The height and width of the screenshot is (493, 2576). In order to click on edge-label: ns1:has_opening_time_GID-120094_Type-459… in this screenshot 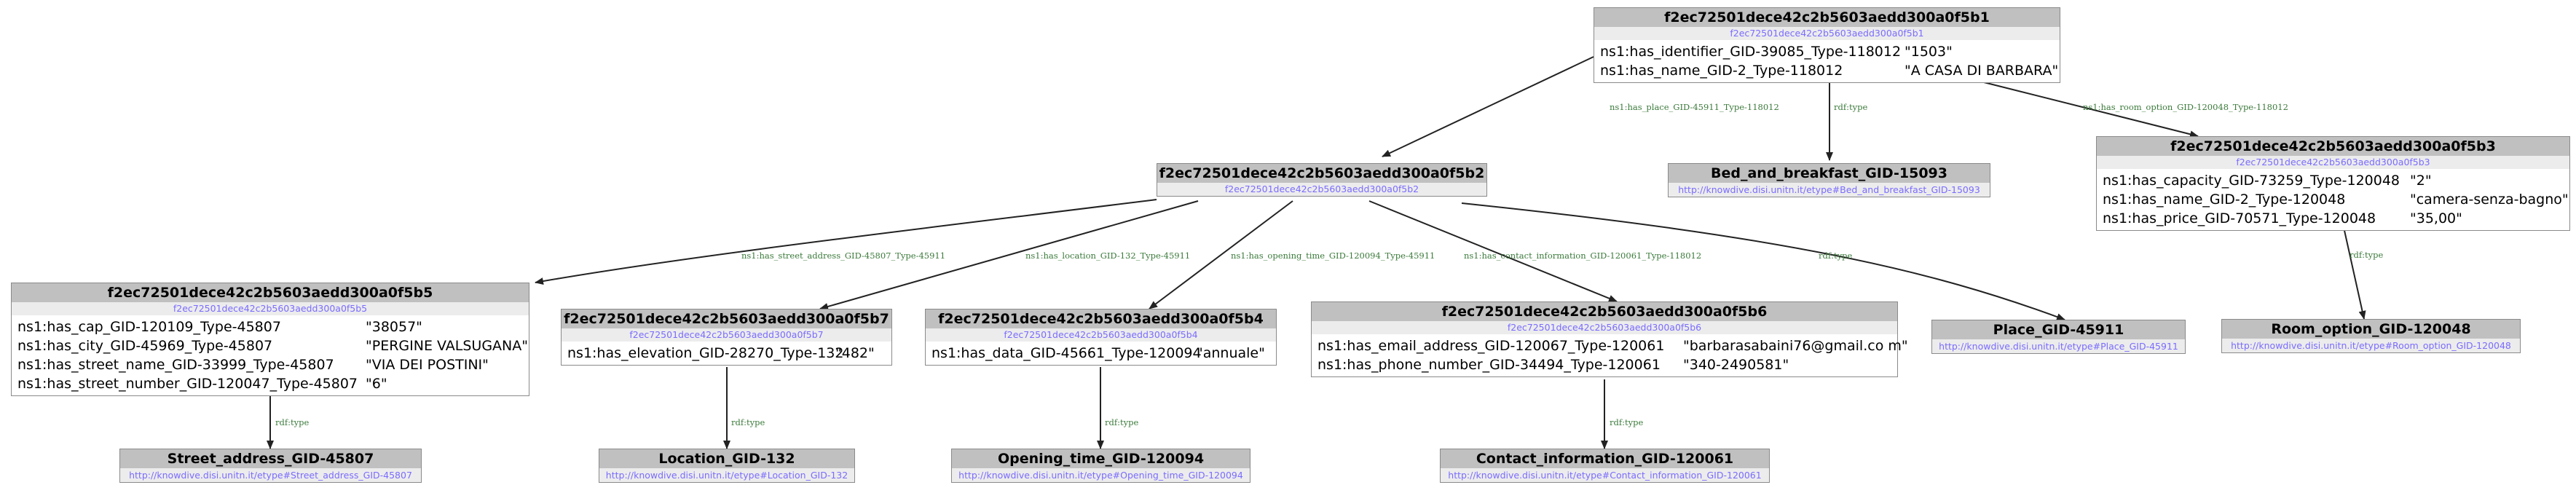, I will do `click(1333, 256)`.